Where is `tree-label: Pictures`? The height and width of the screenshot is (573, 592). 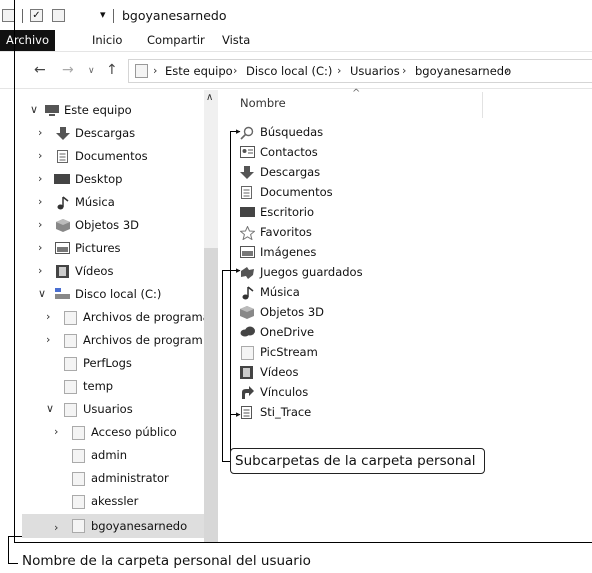 tree-label: Pictures is located at coordinates (98, 248).